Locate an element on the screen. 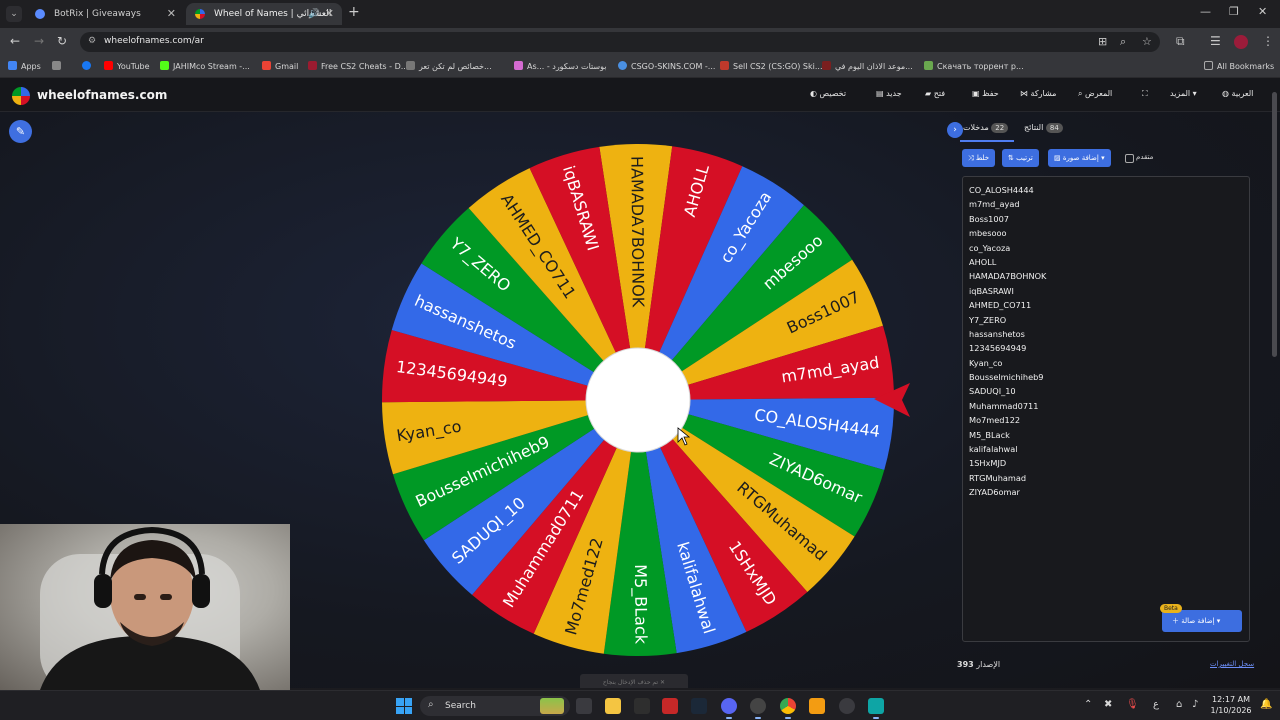  site-logo-text: wheelofnames.com is located at coordinates (102, 95).